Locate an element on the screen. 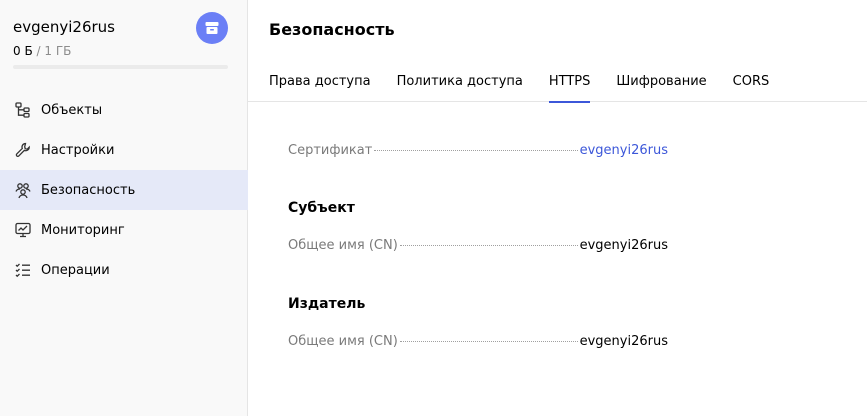 The height and width of the screenshot is (416, 867). issuer-cn-label: Общее имя (CN) is located at coordinates (343, 341).